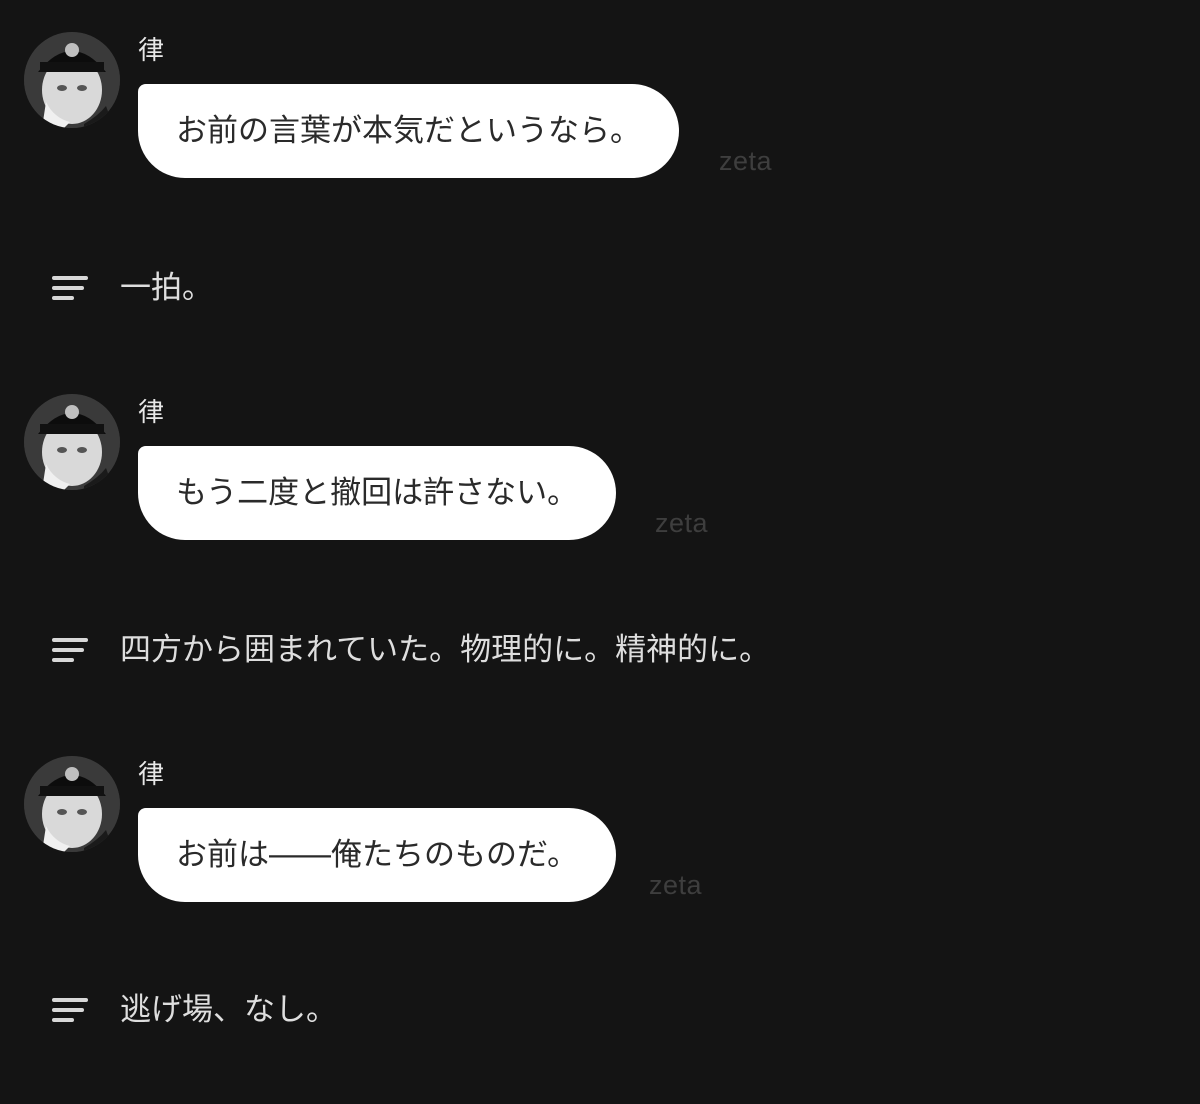 The image size is (1200, 1104). What do you see at coordinates (408, 131) in the screenshot?
I see `message-bubble: お前の言葉が本気だというなら。` at bounding box center [408, 131].